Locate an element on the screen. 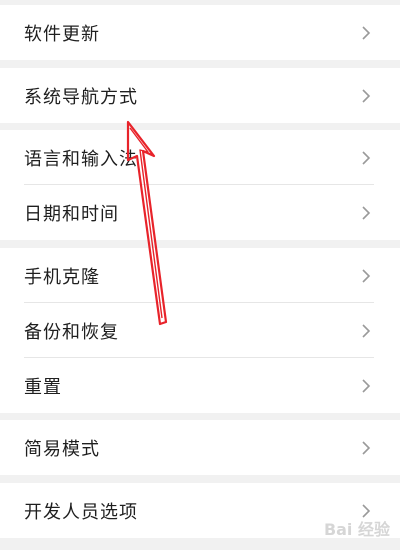 The height and width of the screenshot is (550, 400). settings-item-label: 软件更新 is located at coordinates (62, 34).